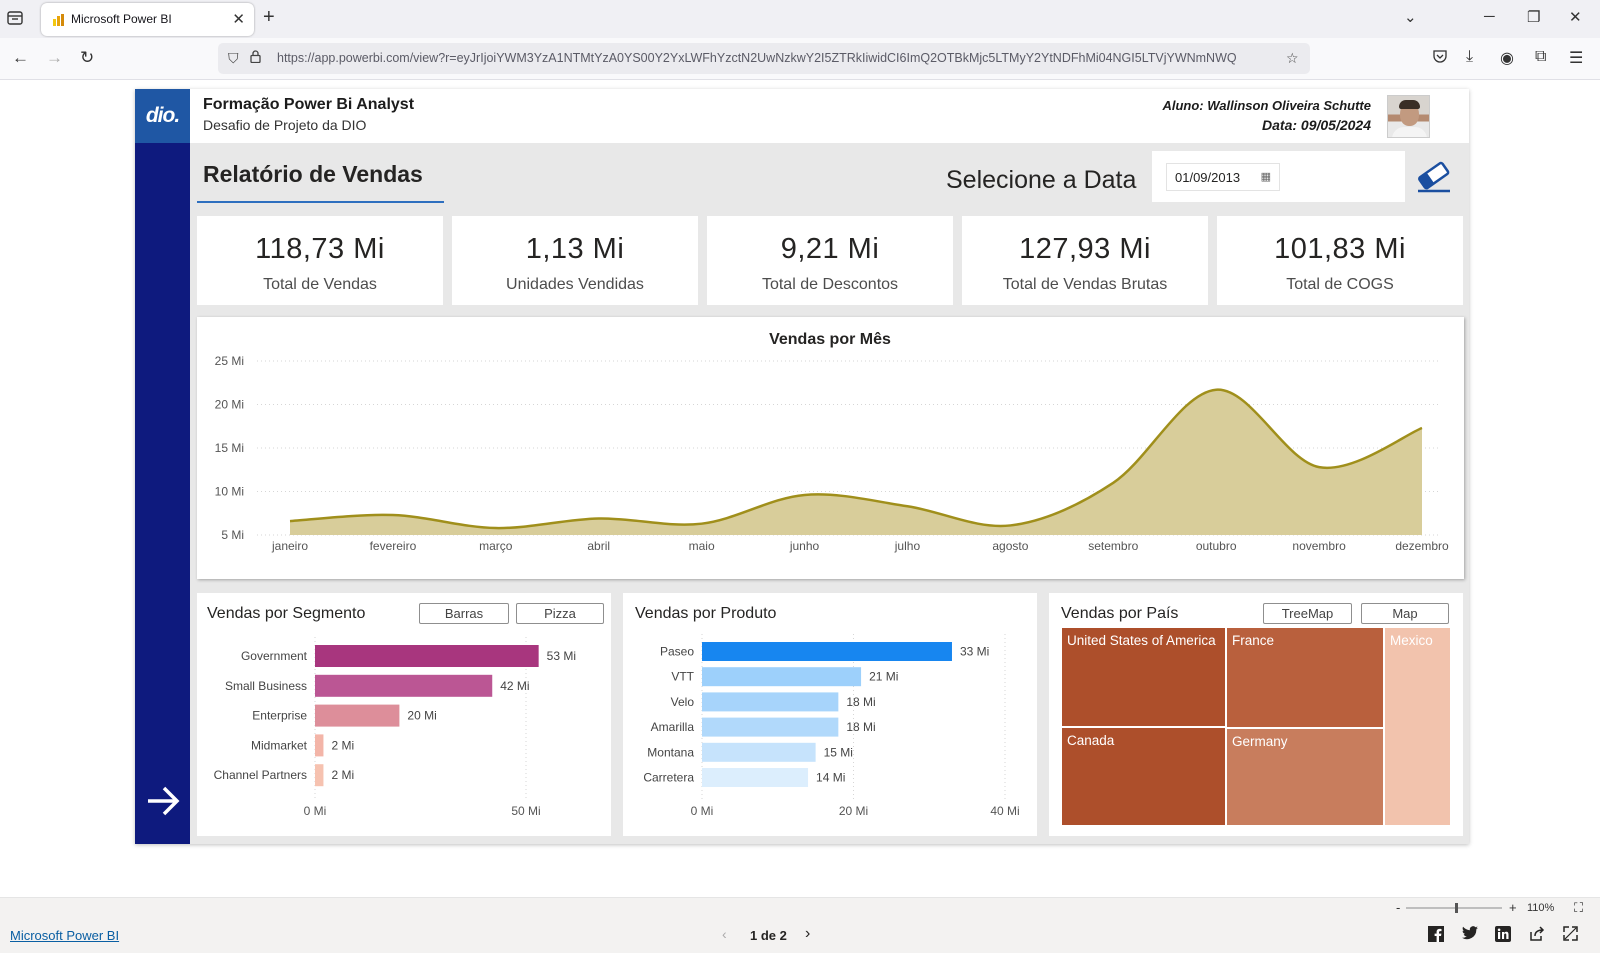 This screenshot has height=953, width=1600. I want to click on report-date: Data: 09/05/2024, so click(1316, 125).